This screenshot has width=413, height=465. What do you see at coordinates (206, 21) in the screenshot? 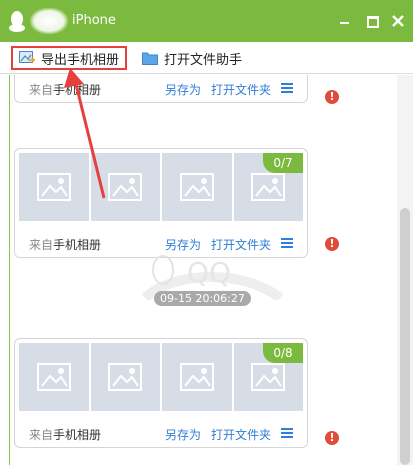
I see `title-bar: iPhone` at bounding box center [206, 21].